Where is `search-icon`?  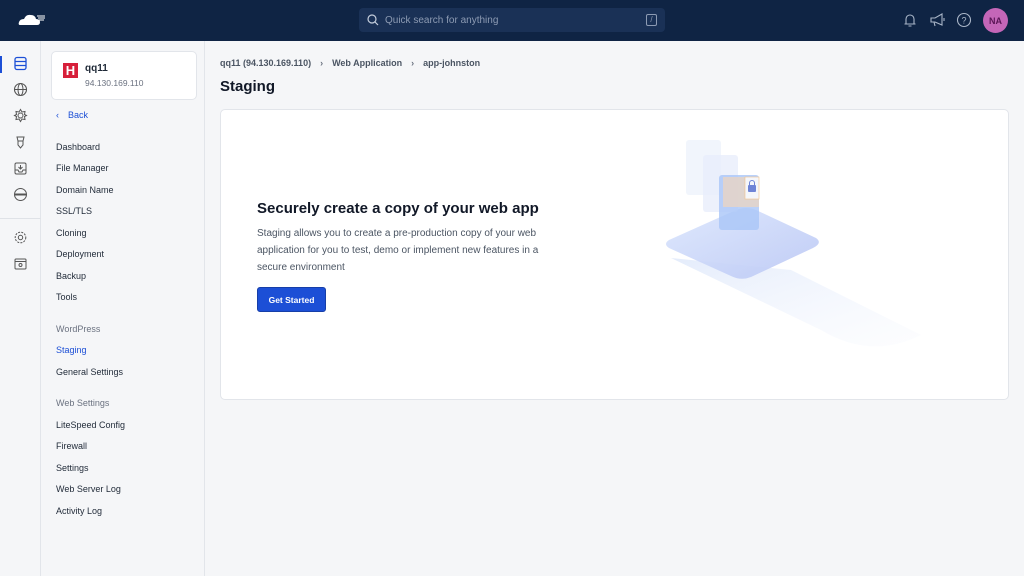 search-icon is located at coordinates (373, 20).